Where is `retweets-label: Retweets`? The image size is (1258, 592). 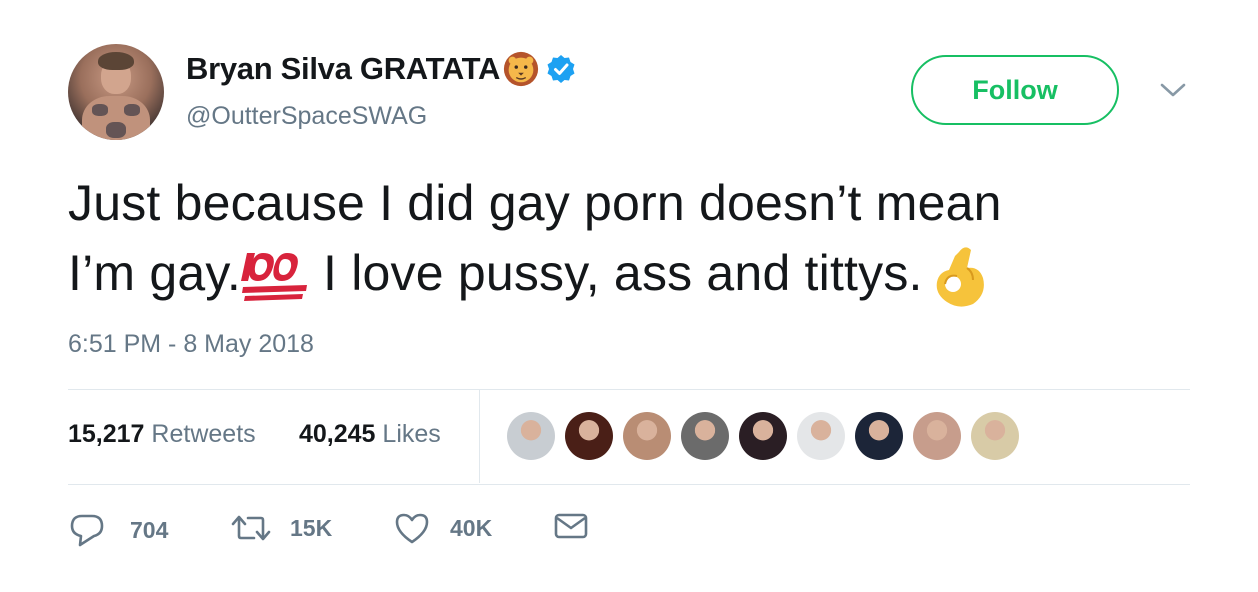
retweets-label: Retweets is located at coordinates (203, 434).